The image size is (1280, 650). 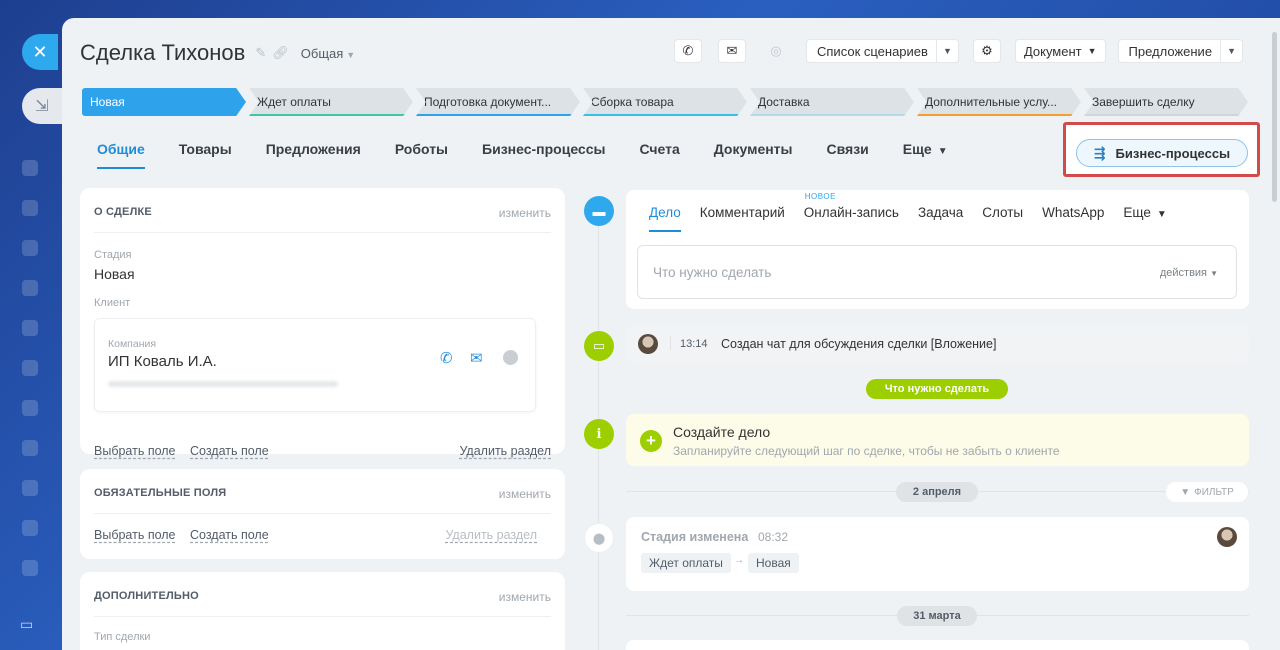 What do you see at coordinates (112, 303) in the screenshot?
I see `client-label: Клиент` at bounding box center [112, 303].